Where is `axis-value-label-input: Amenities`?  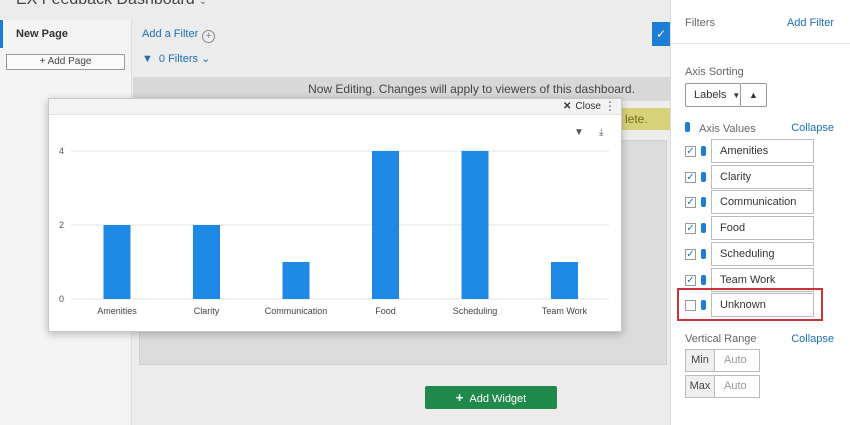 axis-value-label-input: Amenities is located at coordinates (762, 151).